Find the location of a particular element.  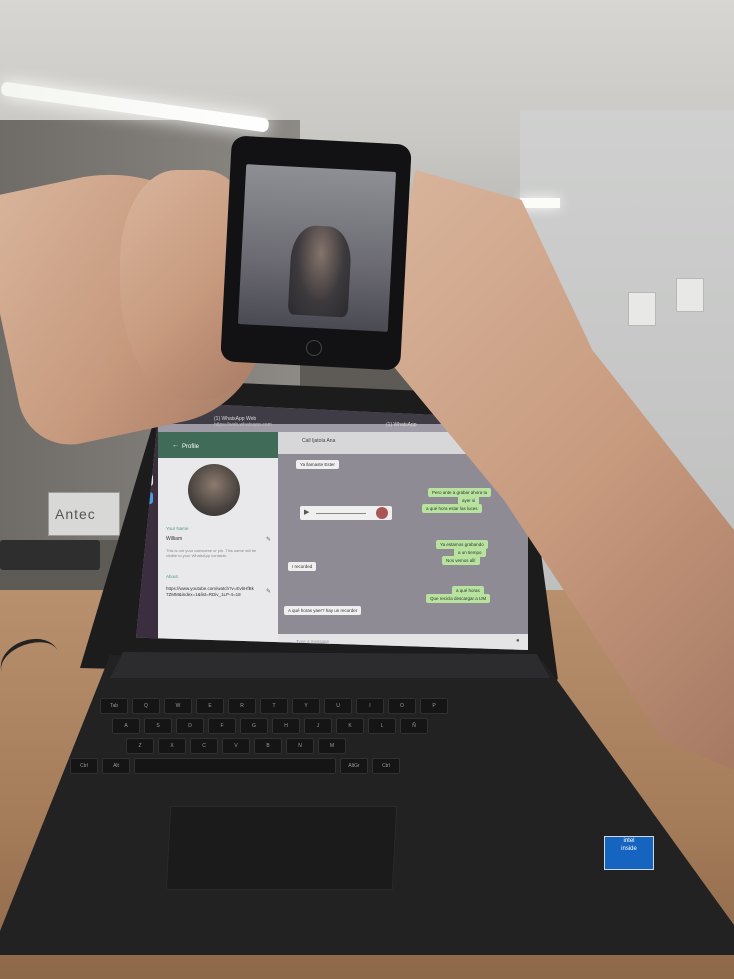

microphone-icon: ● is located at coordinates (518, 641).